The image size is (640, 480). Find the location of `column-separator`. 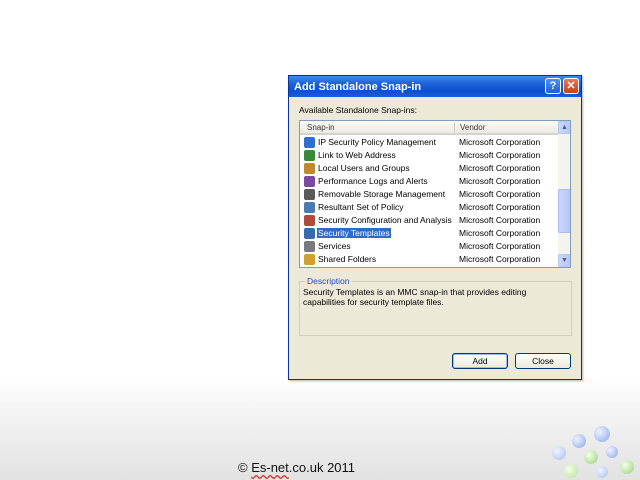

column-separator is located at coordinates (454, 127).